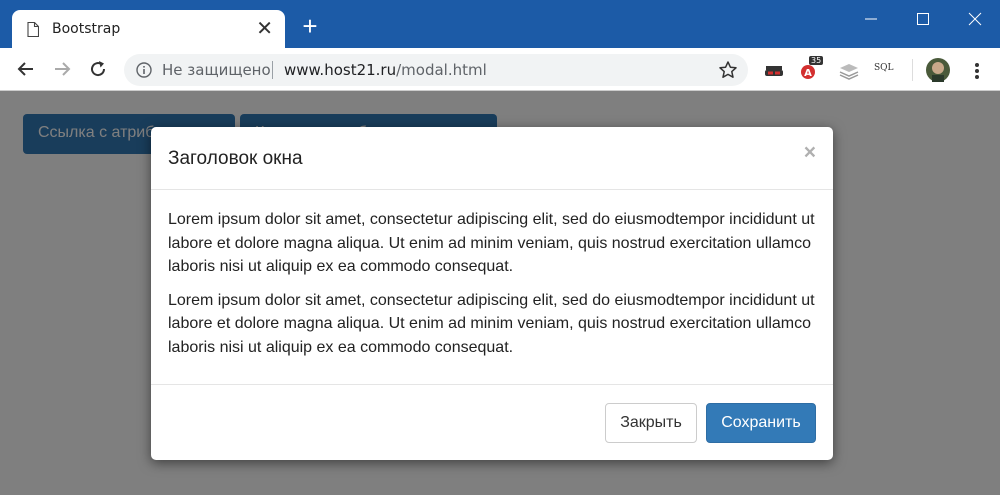  Describe the element at coordinates (808, 73) in the screenshot. I see `svg-text: A` at that location.